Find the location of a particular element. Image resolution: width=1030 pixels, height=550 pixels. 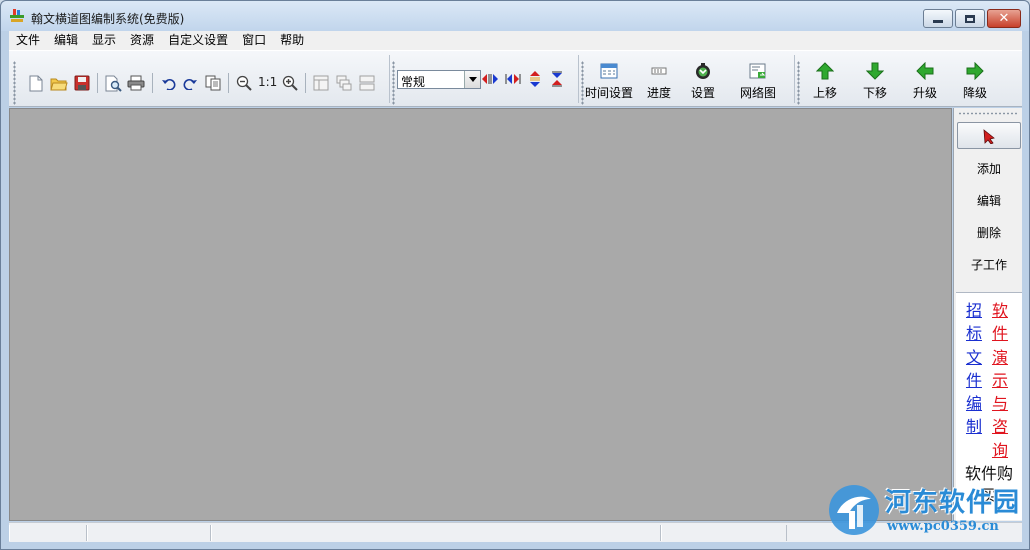

arrow-left-icon is located at coordinates (925, 71).